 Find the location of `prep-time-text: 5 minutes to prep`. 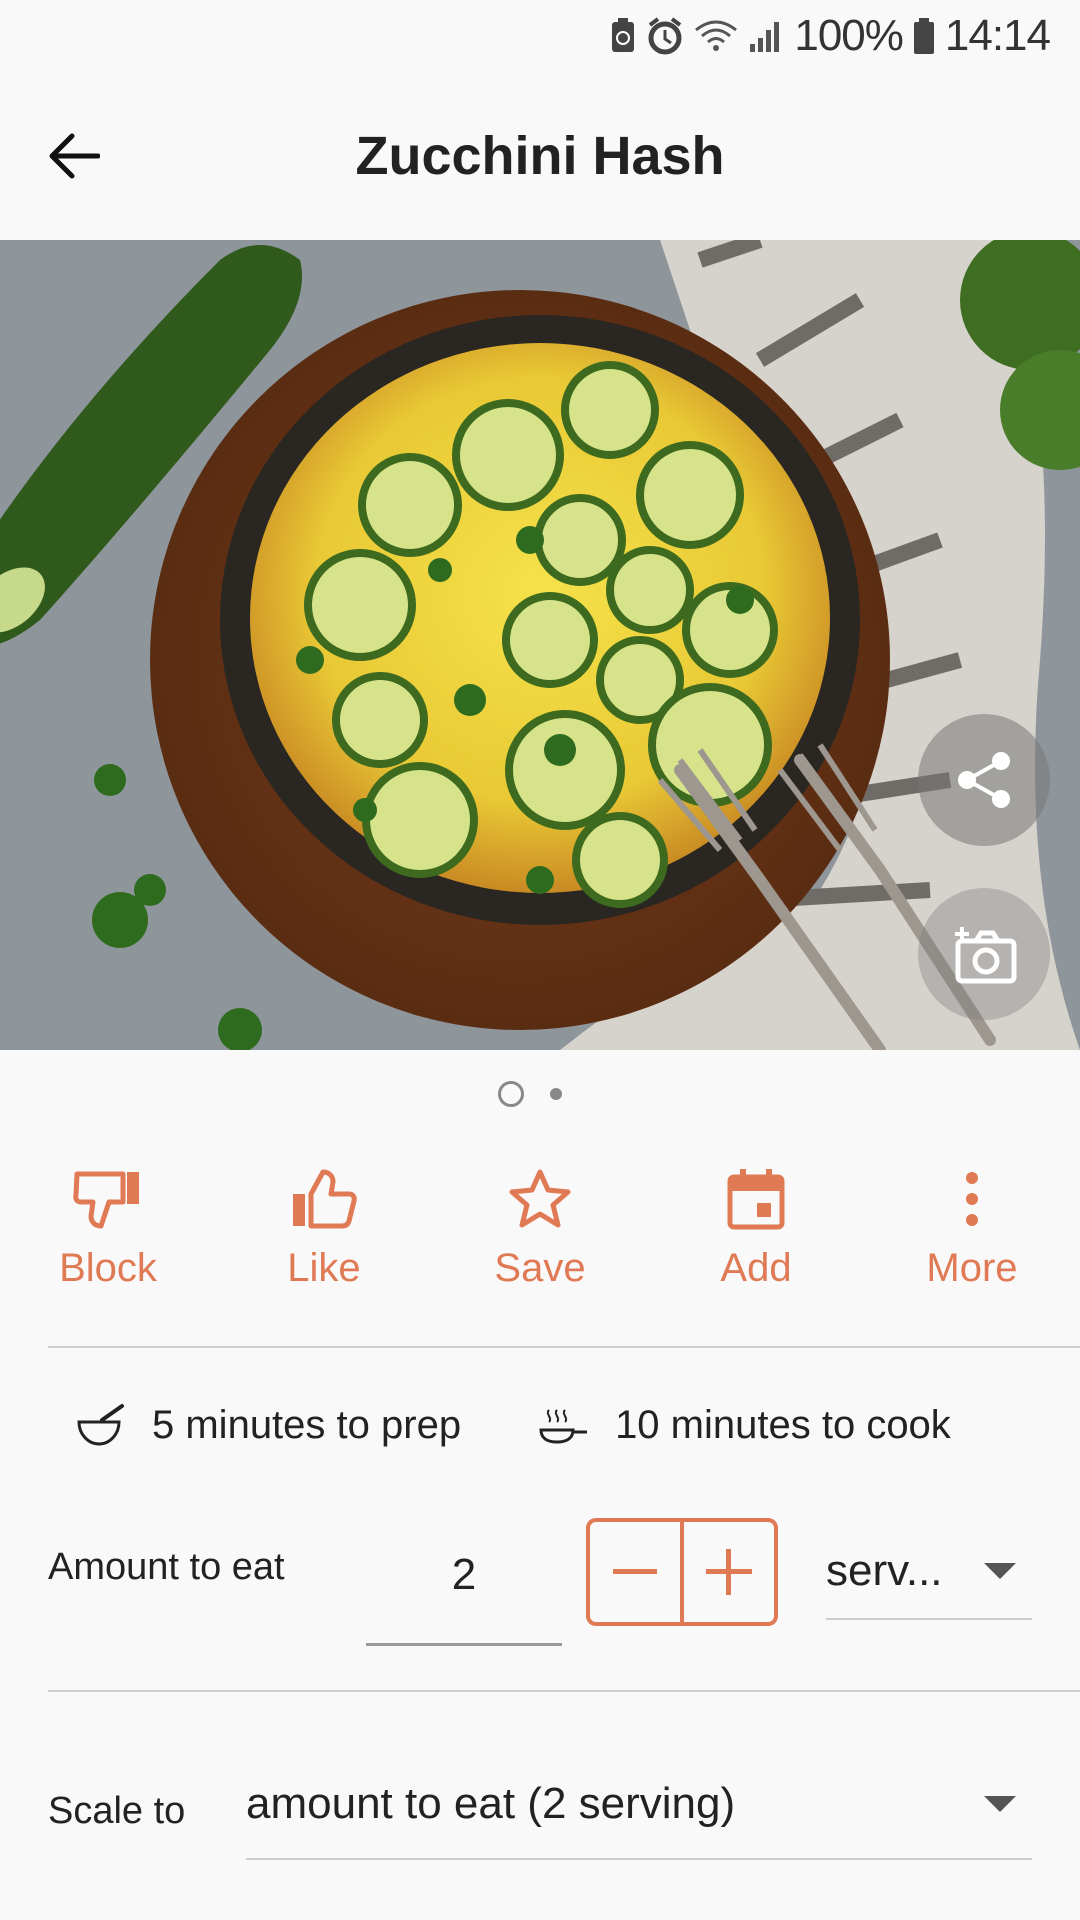

prep-time-text: 5 minutes to prep is located at coordinates (307, 1424).